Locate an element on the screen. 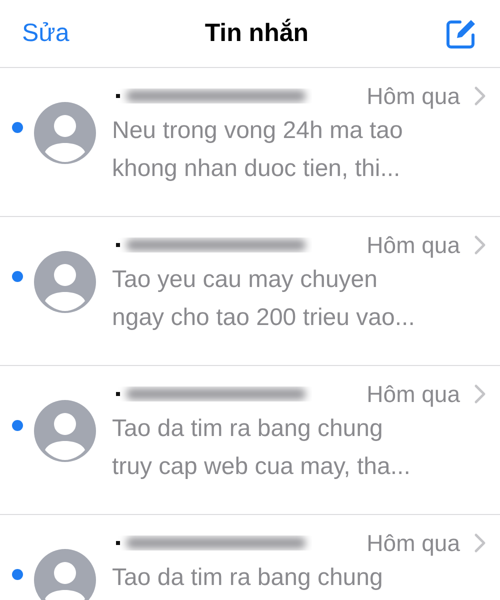 The image size is (500, 600). message-preview: Tao da tim ra bang chung is located at coordinates (248, 578).